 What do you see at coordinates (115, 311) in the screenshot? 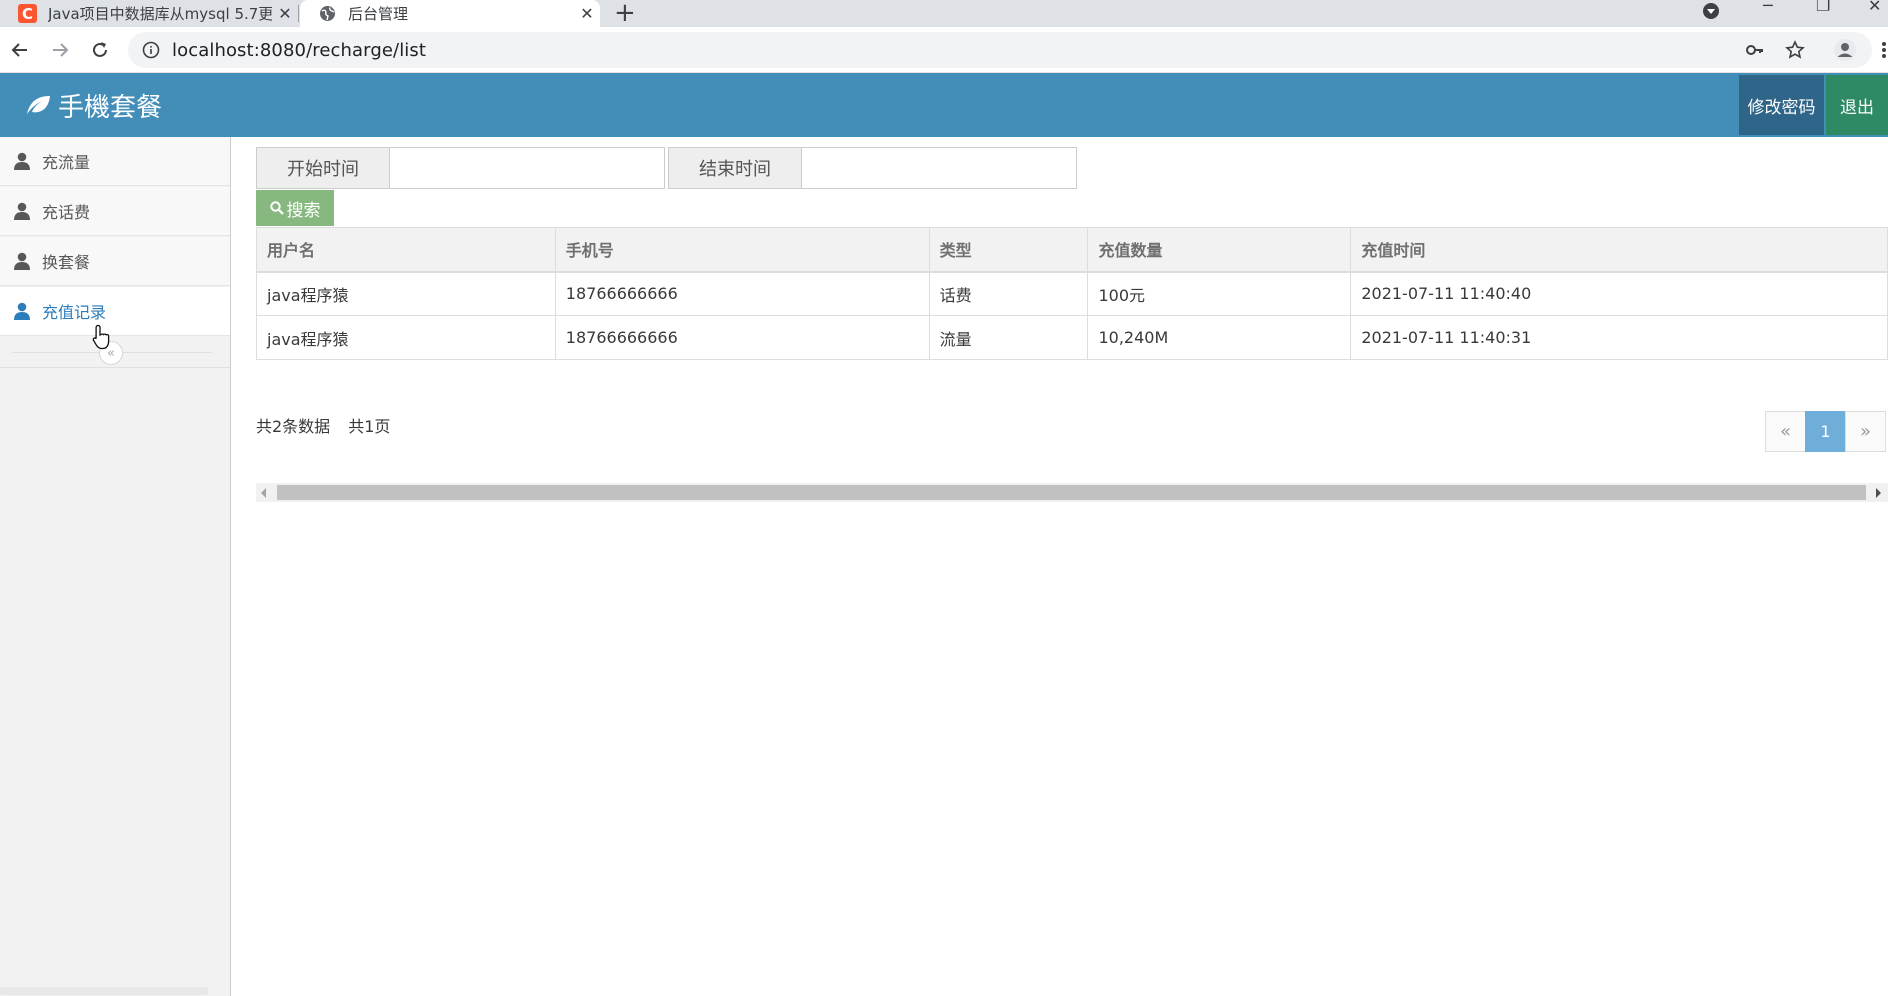
I see `sidebar-item-recharge-records: 充值记录` at bounding box center [115, 311].